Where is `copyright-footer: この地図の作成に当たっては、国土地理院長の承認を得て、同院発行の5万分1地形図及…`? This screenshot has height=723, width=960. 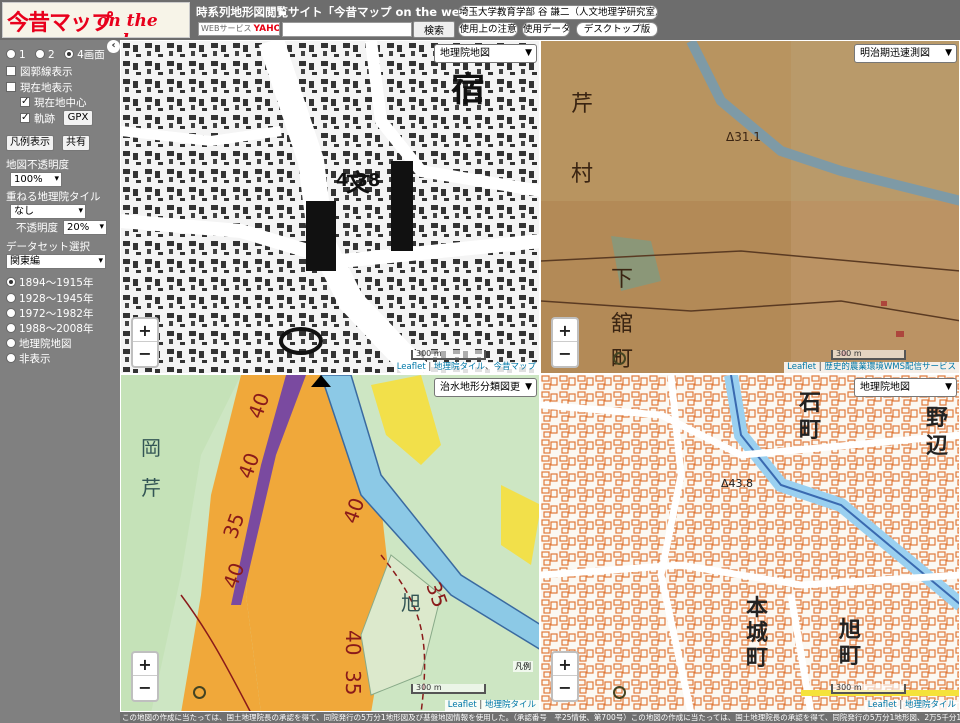 copyright-footer: この地図の作成に当たっては、国土地理院長の承認を得て、同院発行の5万分1地形図及… is located at coordinates (540, 717).